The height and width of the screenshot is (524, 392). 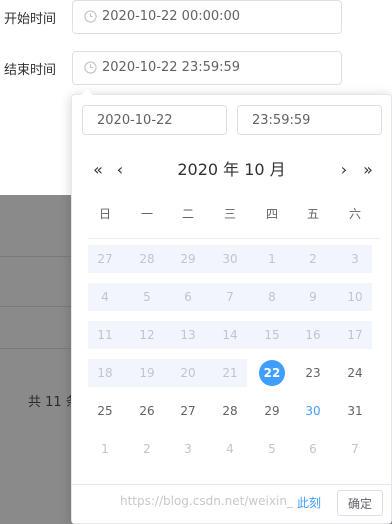 I want to click on calendar-day-number: 16, so click(x=313, y=335).